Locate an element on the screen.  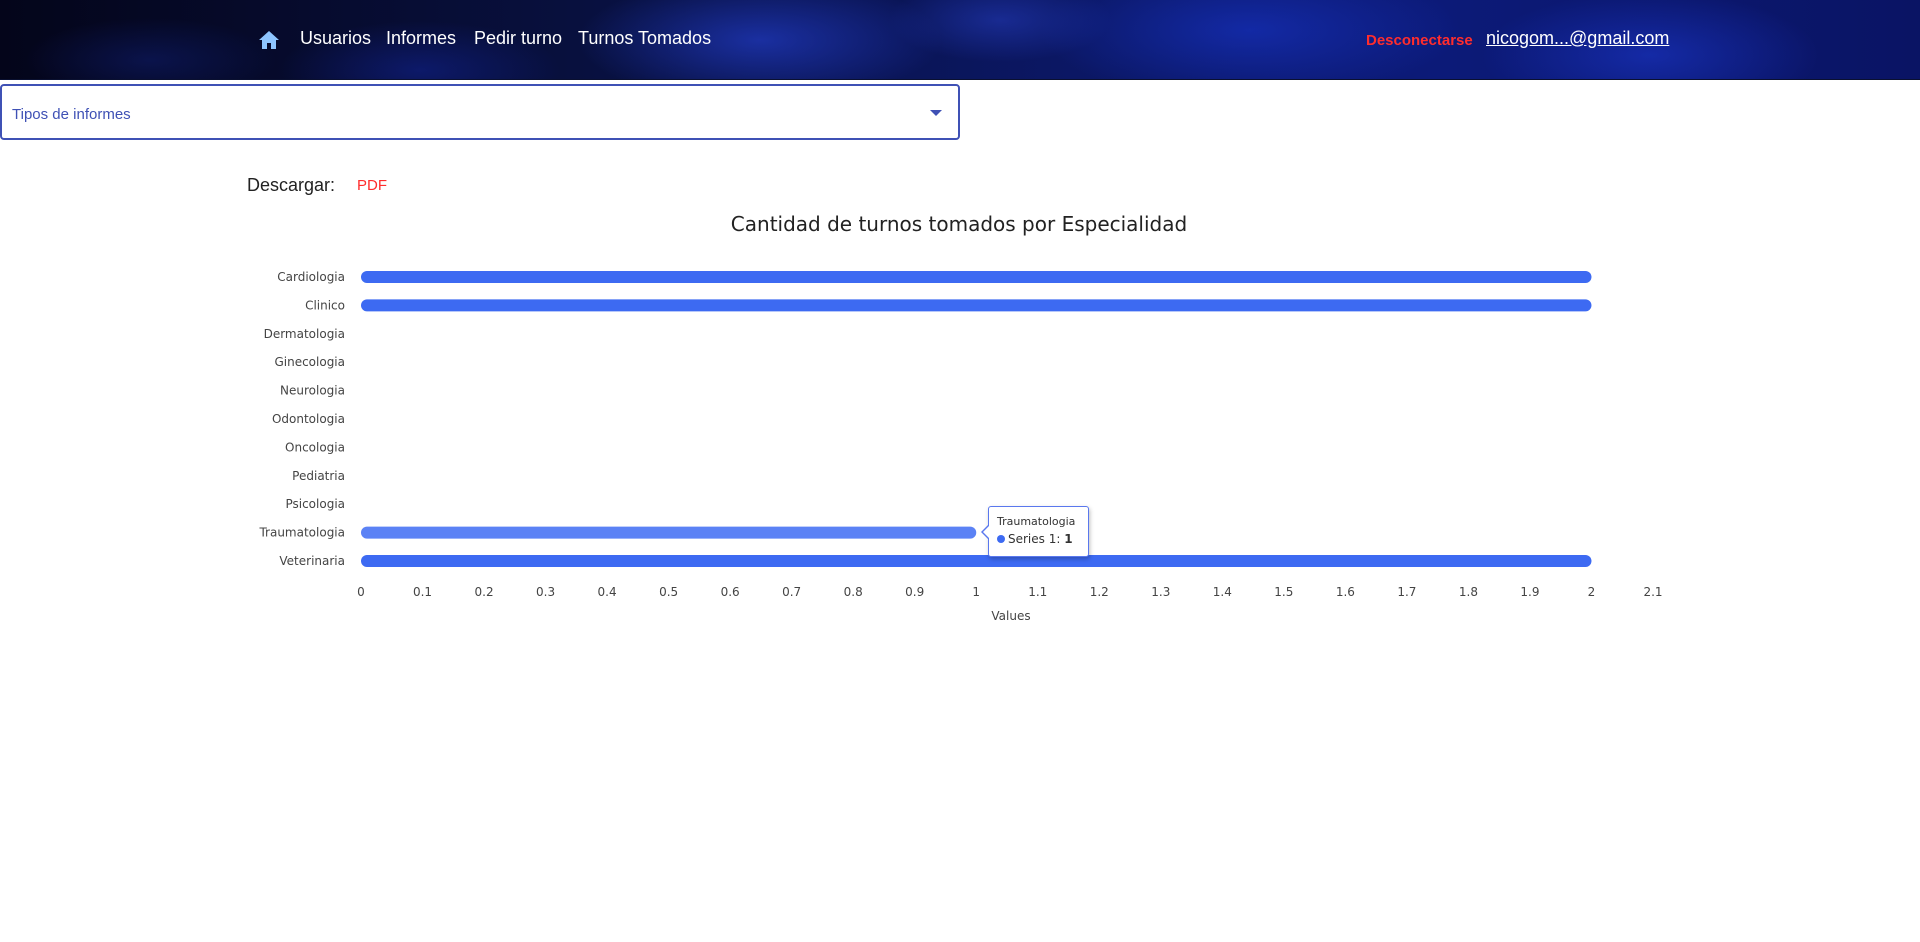
nav-turnos-tomados-link: Turnos Tomados is located at coordinates (644, 38).